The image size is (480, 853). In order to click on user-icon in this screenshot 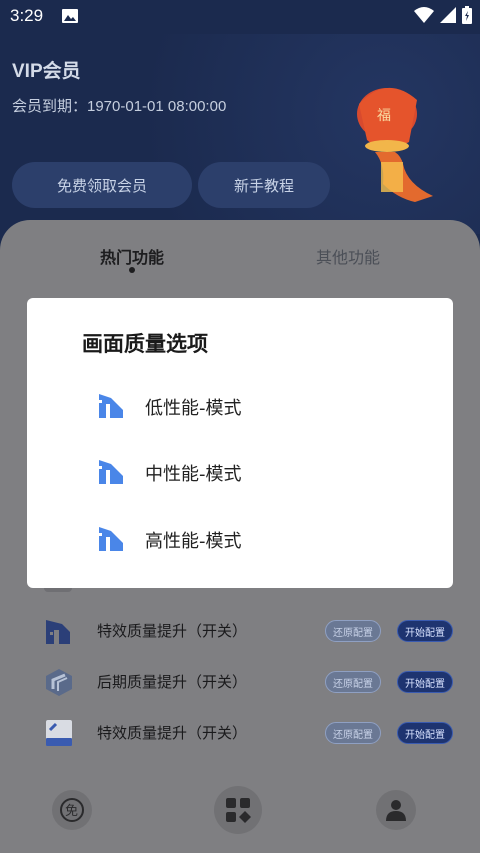, I will do `click(396, 810)`.